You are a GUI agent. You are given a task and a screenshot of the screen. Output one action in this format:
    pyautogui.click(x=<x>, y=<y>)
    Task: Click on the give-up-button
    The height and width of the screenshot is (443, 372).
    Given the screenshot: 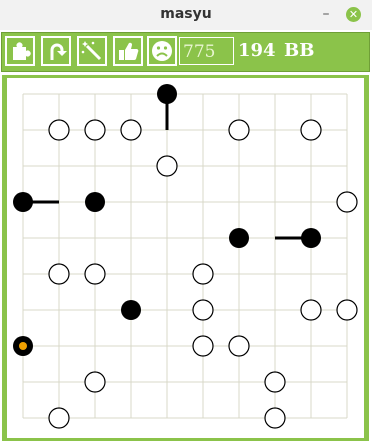 What is the action you would take?
    pyautogui.click(x=162, y=51)
    